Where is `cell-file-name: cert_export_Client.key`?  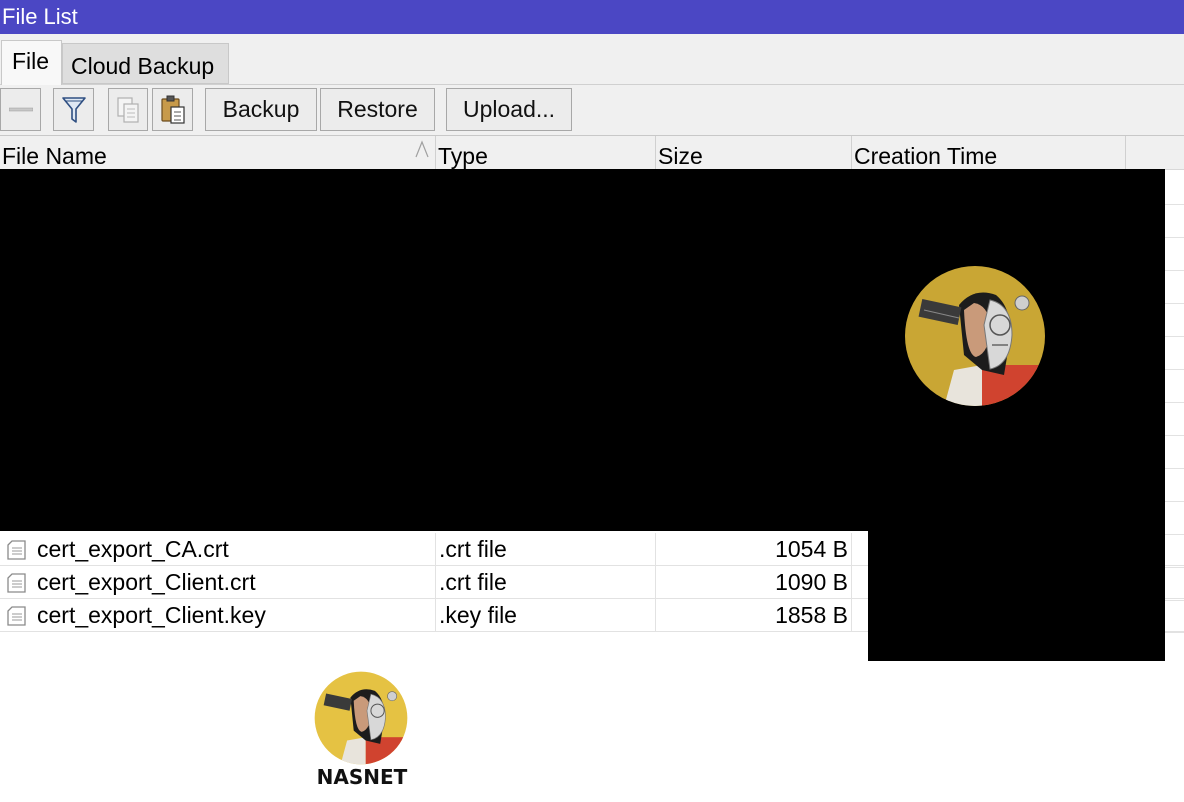 cell-file-name: cert_export_Client.key is located at coordinates (218, 615).